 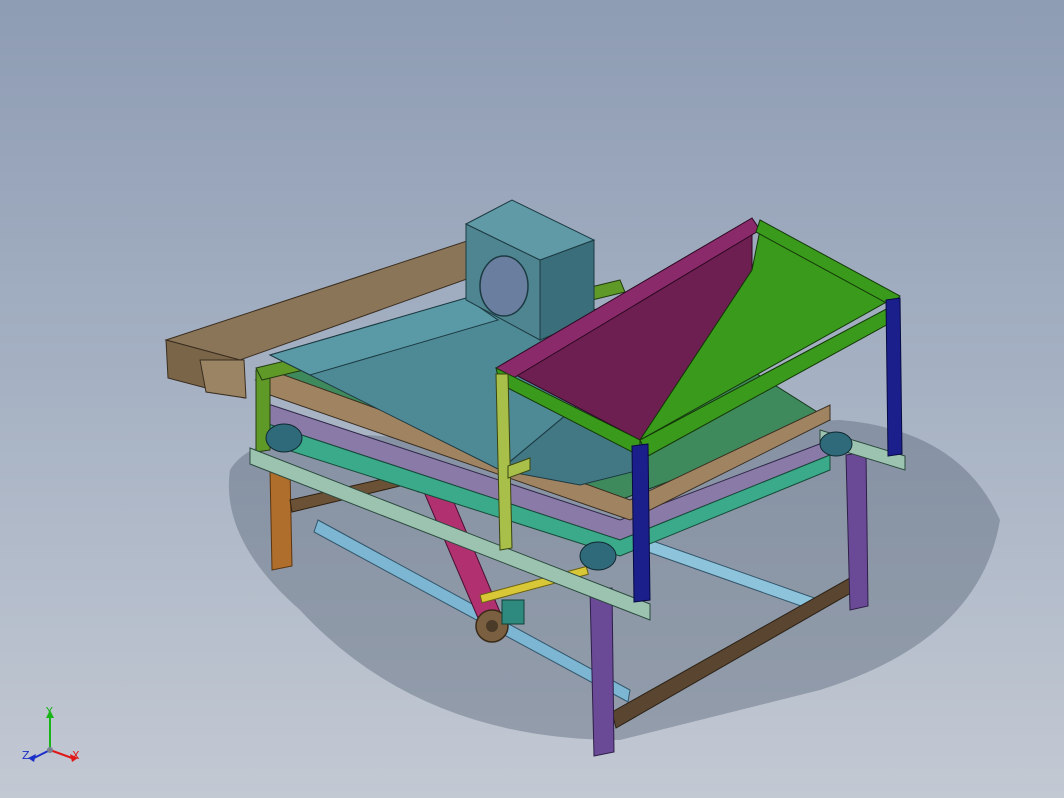 What do you see at coordinates (504, 286) in the screenshot?
I see `duct-opening` at bounding box center [504, 286].